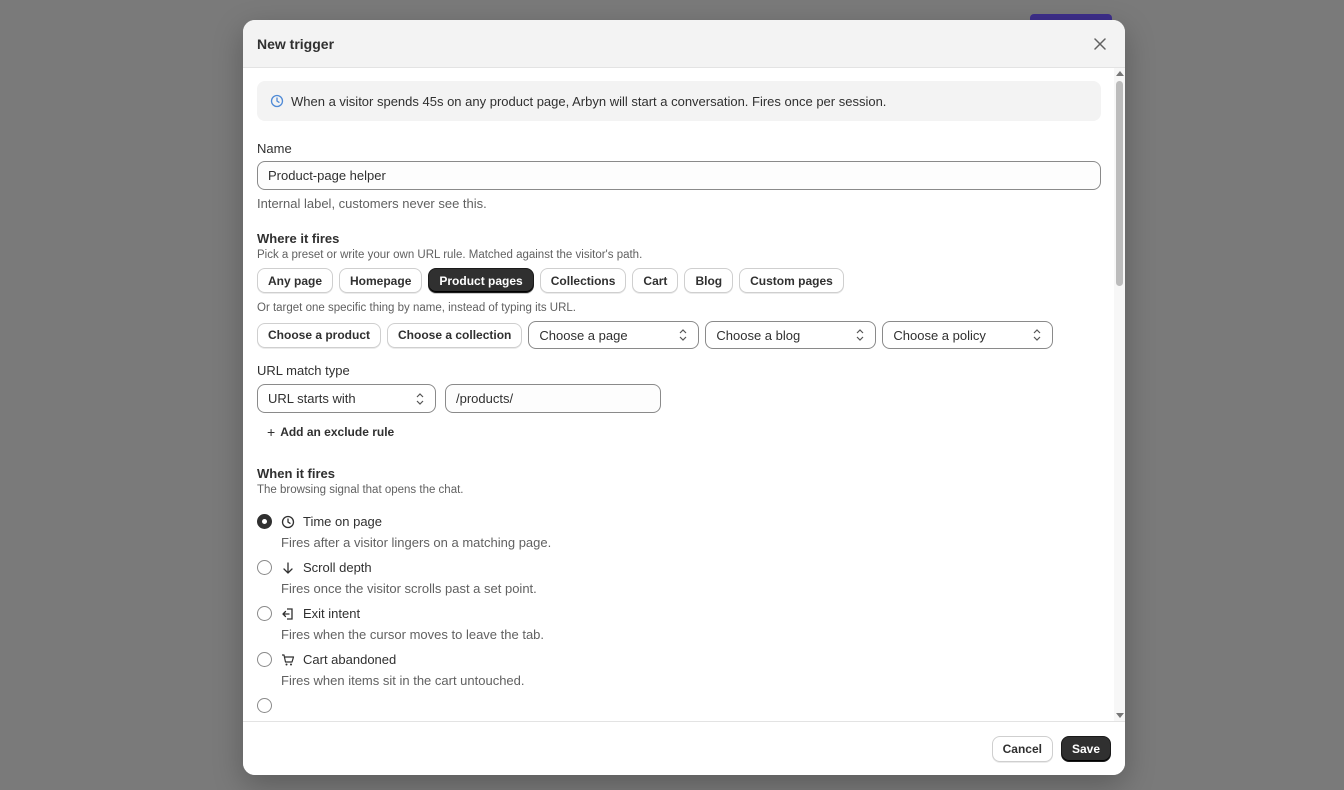  I want to click on choose-policy-select: Choose a policy, so click(968, 335).